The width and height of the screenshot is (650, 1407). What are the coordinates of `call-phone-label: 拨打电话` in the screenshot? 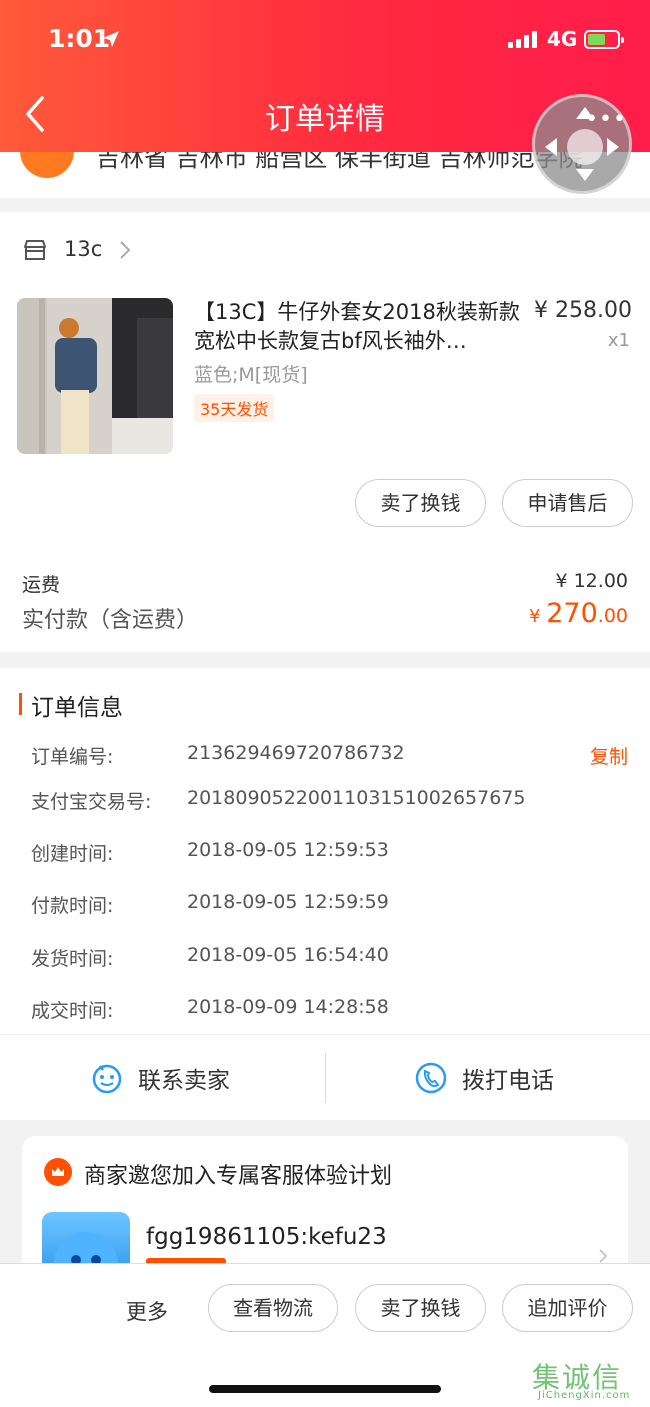 It's located at (508, 1081).